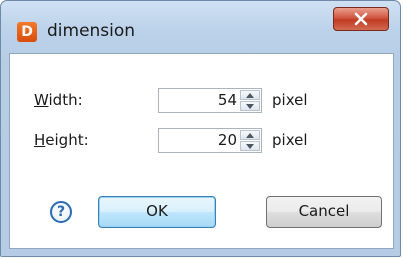 The height and width of the screenshot is (259, 403). I want to click on height-stepper: 20, so click(210, 140).